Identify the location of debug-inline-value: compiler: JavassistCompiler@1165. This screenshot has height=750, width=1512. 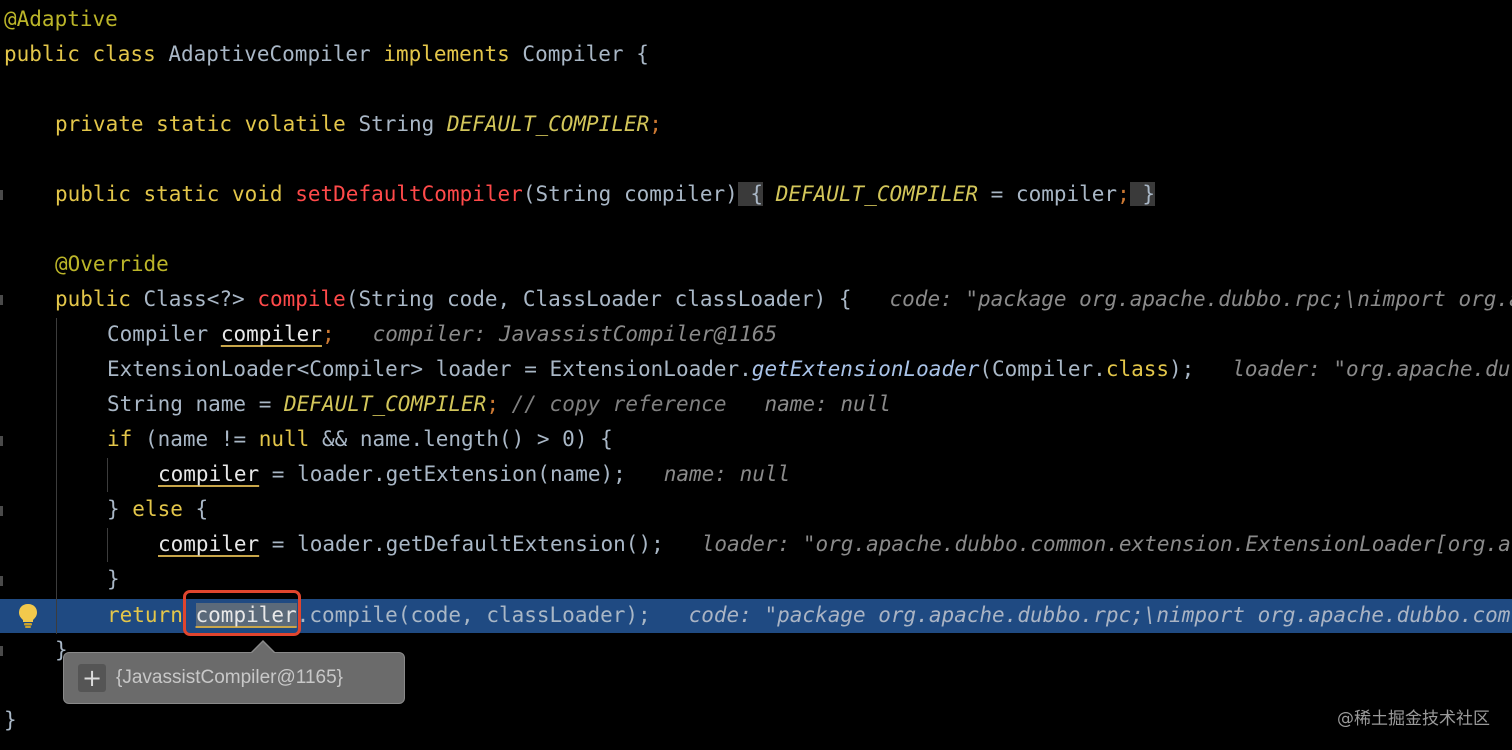
(575, 334).